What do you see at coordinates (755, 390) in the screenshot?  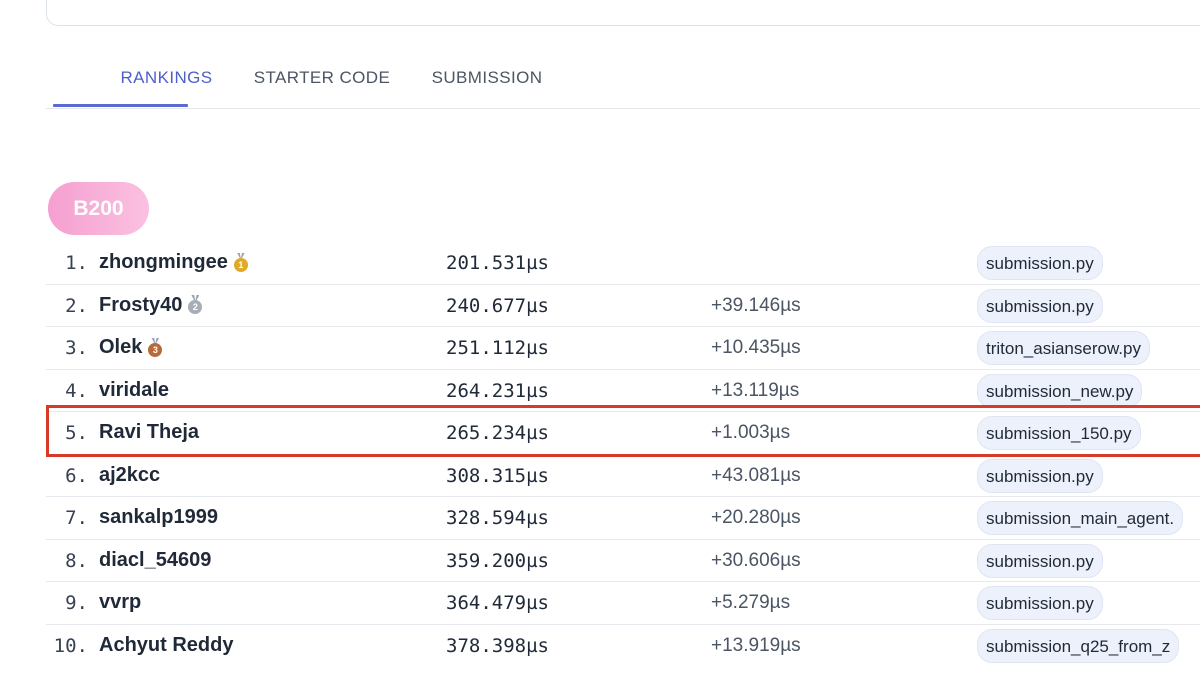 I see `score-delta: +13.119µs` at bounding box center [755, 390].